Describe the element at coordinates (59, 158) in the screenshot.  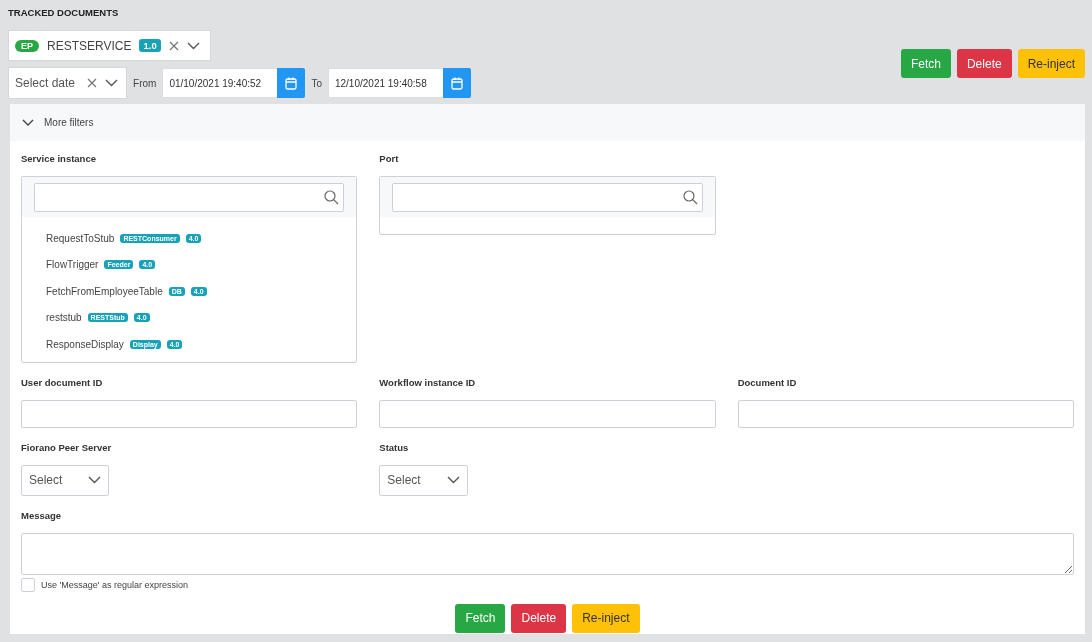
I see `field-label: Service instance` at that location.